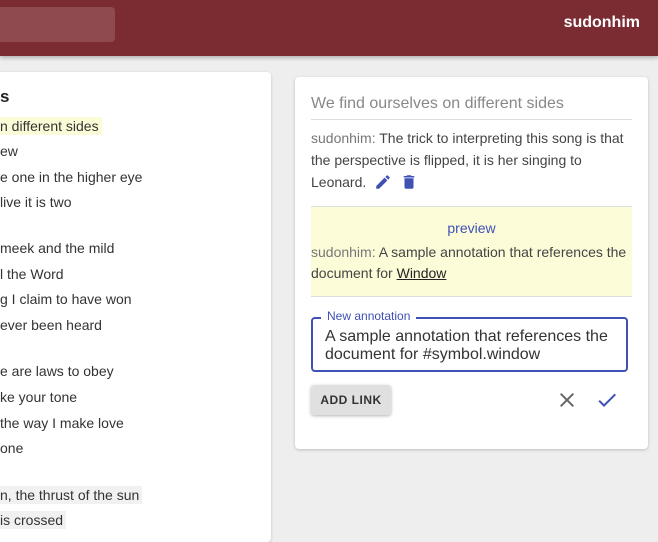 This screenshot has height=542, width=658. I want to click on preview-label: preview, so click(471, 228).